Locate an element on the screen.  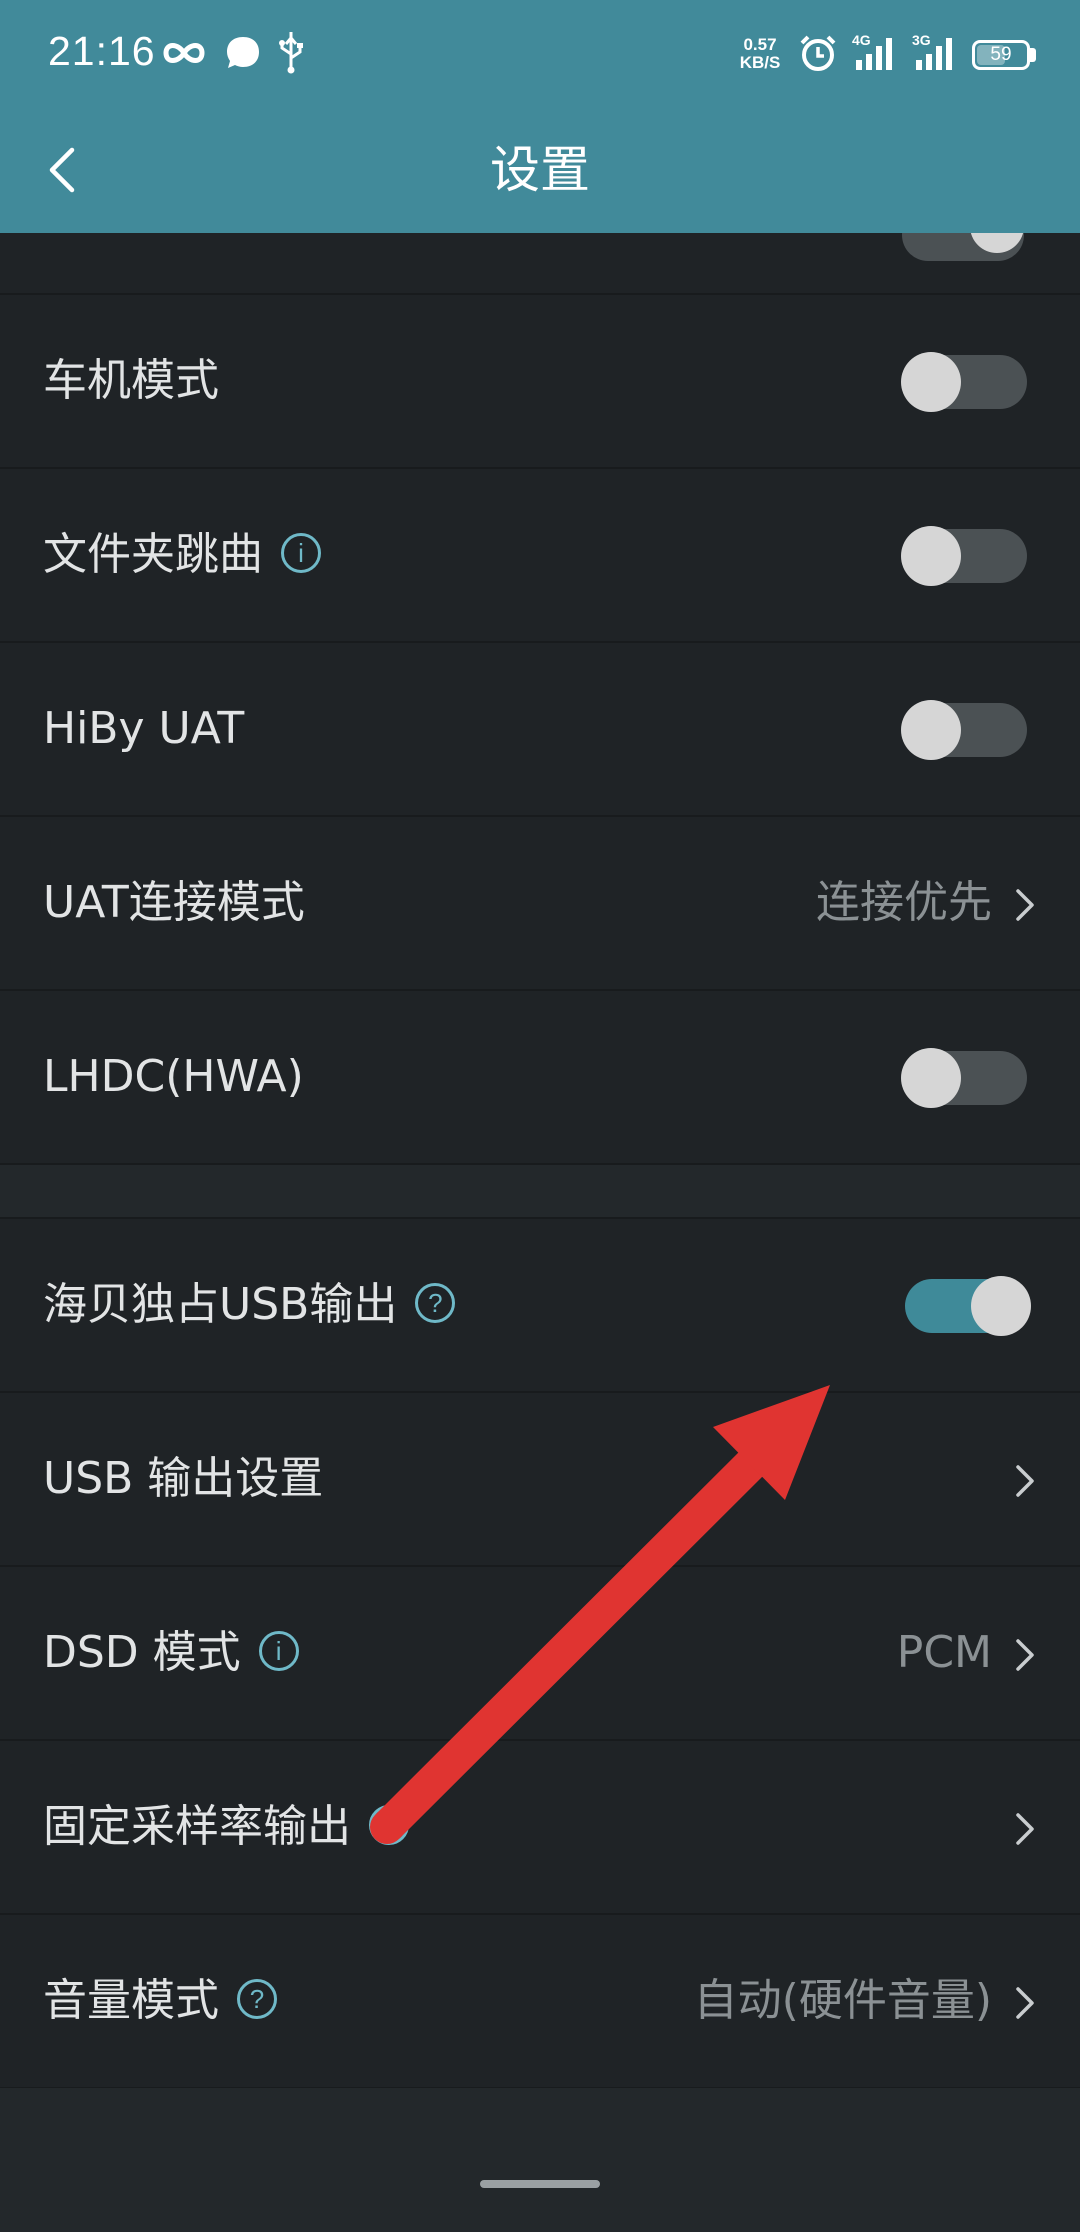
list-item: HiBy UAT is located at coordinates (540, 730).